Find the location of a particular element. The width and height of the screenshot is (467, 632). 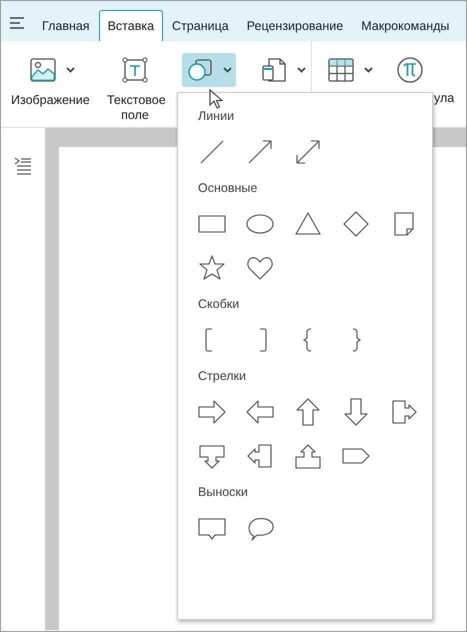

section-title: Скобки is located at coordinates (219, 304).